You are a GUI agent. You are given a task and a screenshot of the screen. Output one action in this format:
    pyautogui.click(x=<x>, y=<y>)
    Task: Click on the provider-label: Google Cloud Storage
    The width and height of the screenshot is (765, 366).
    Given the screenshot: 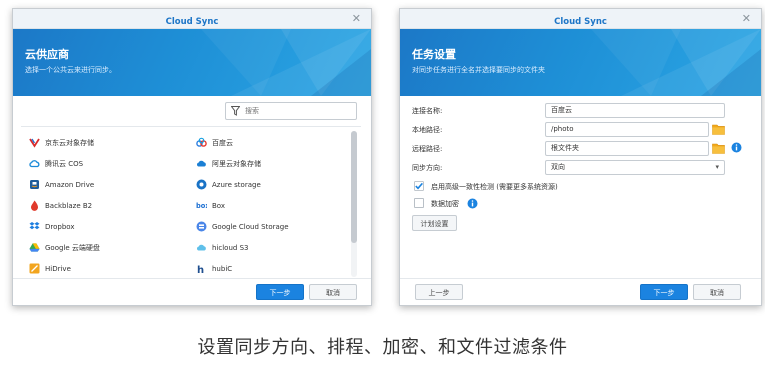 What is the action you would take?
    pyautogui.click(x=250, y=226)
    